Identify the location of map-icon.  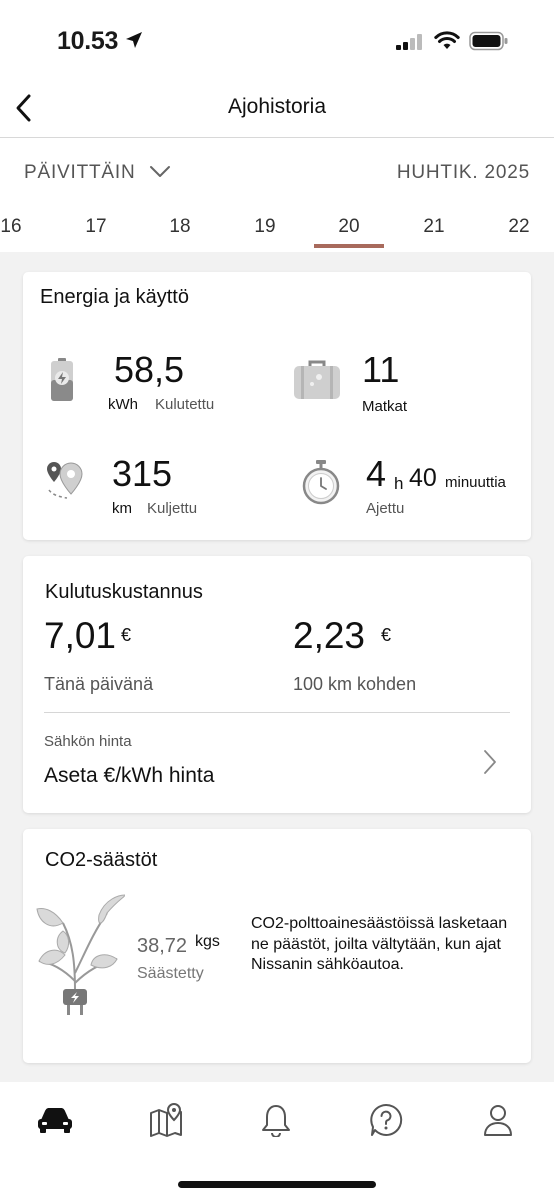
(166, 1120).